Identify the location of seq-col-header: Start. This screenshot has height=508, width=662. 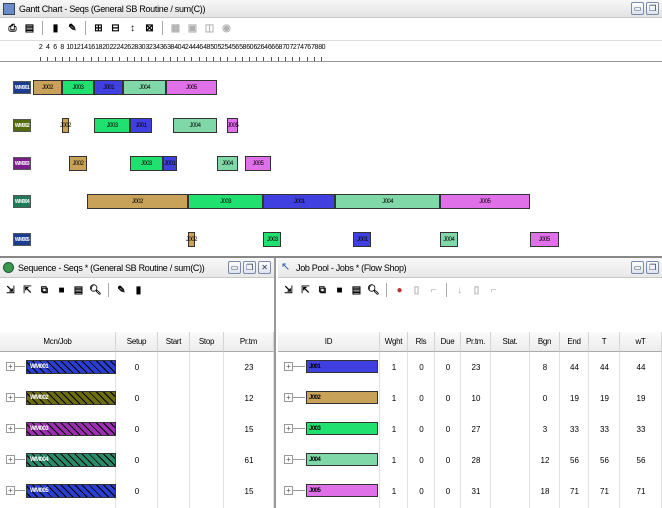
(174, 342).